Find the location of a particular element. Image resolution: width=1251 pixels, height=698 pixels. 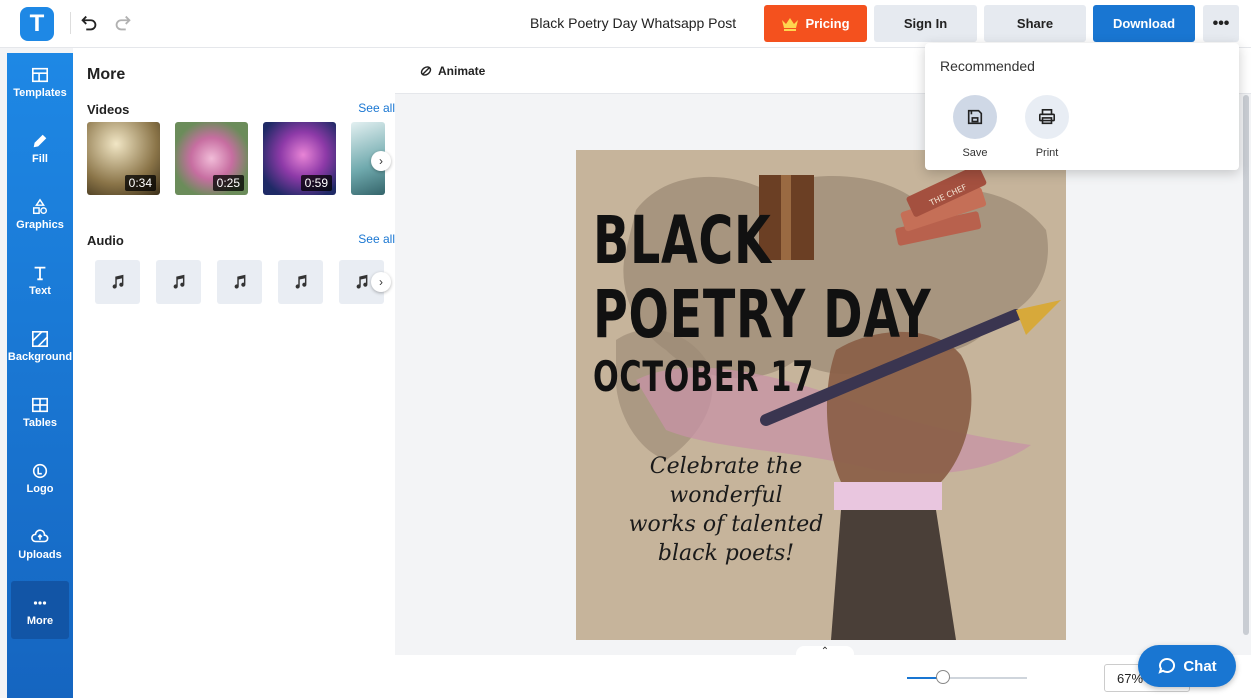

expand-pages-button: ⌃ is located at coordinates (825, 653).